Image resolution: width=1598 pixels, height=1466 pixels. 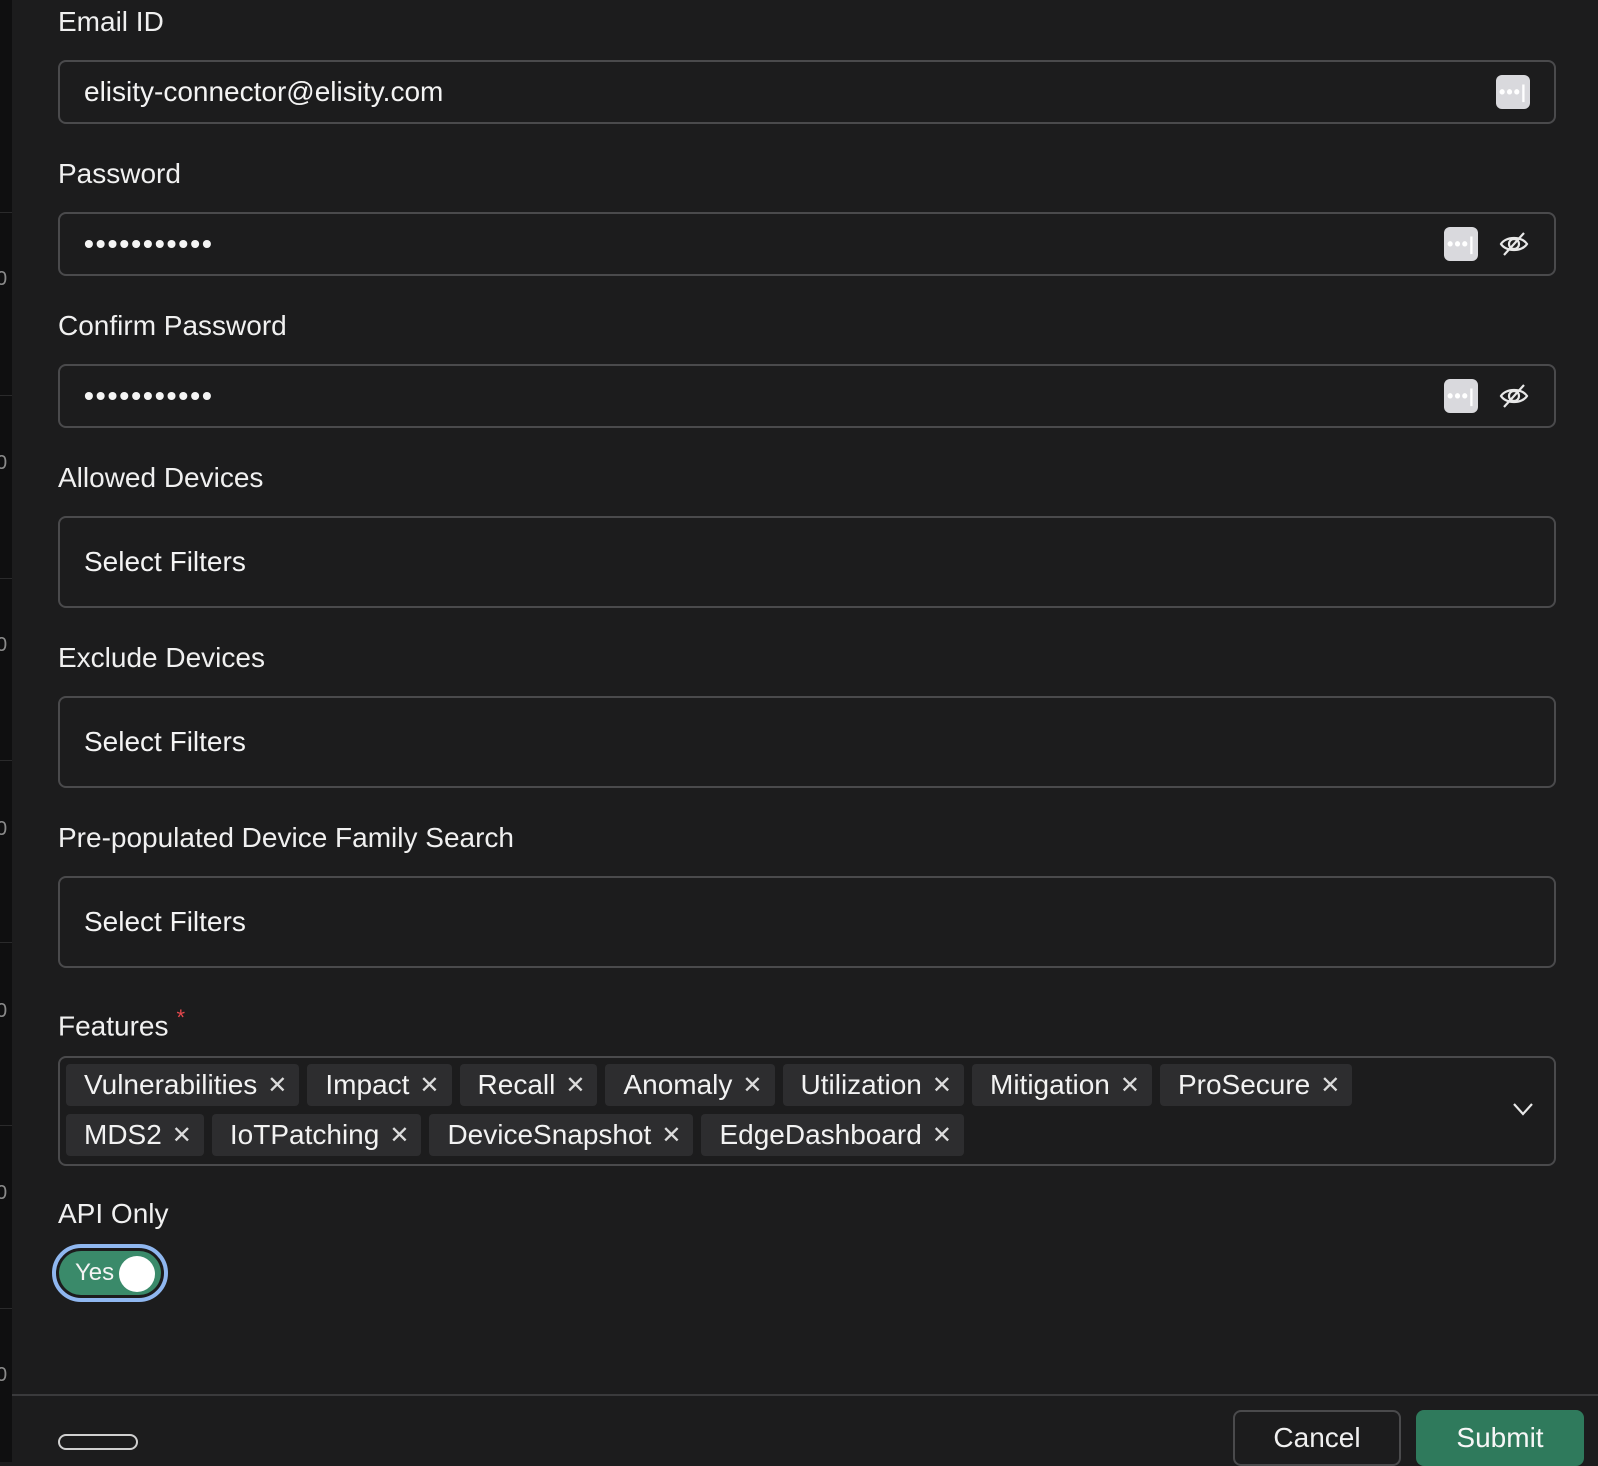 What do you see at coordinates (1244, 1085) in the screenshot?
I see `feature-tag-label: ProSecure` at bounding box center [1244, 1085].